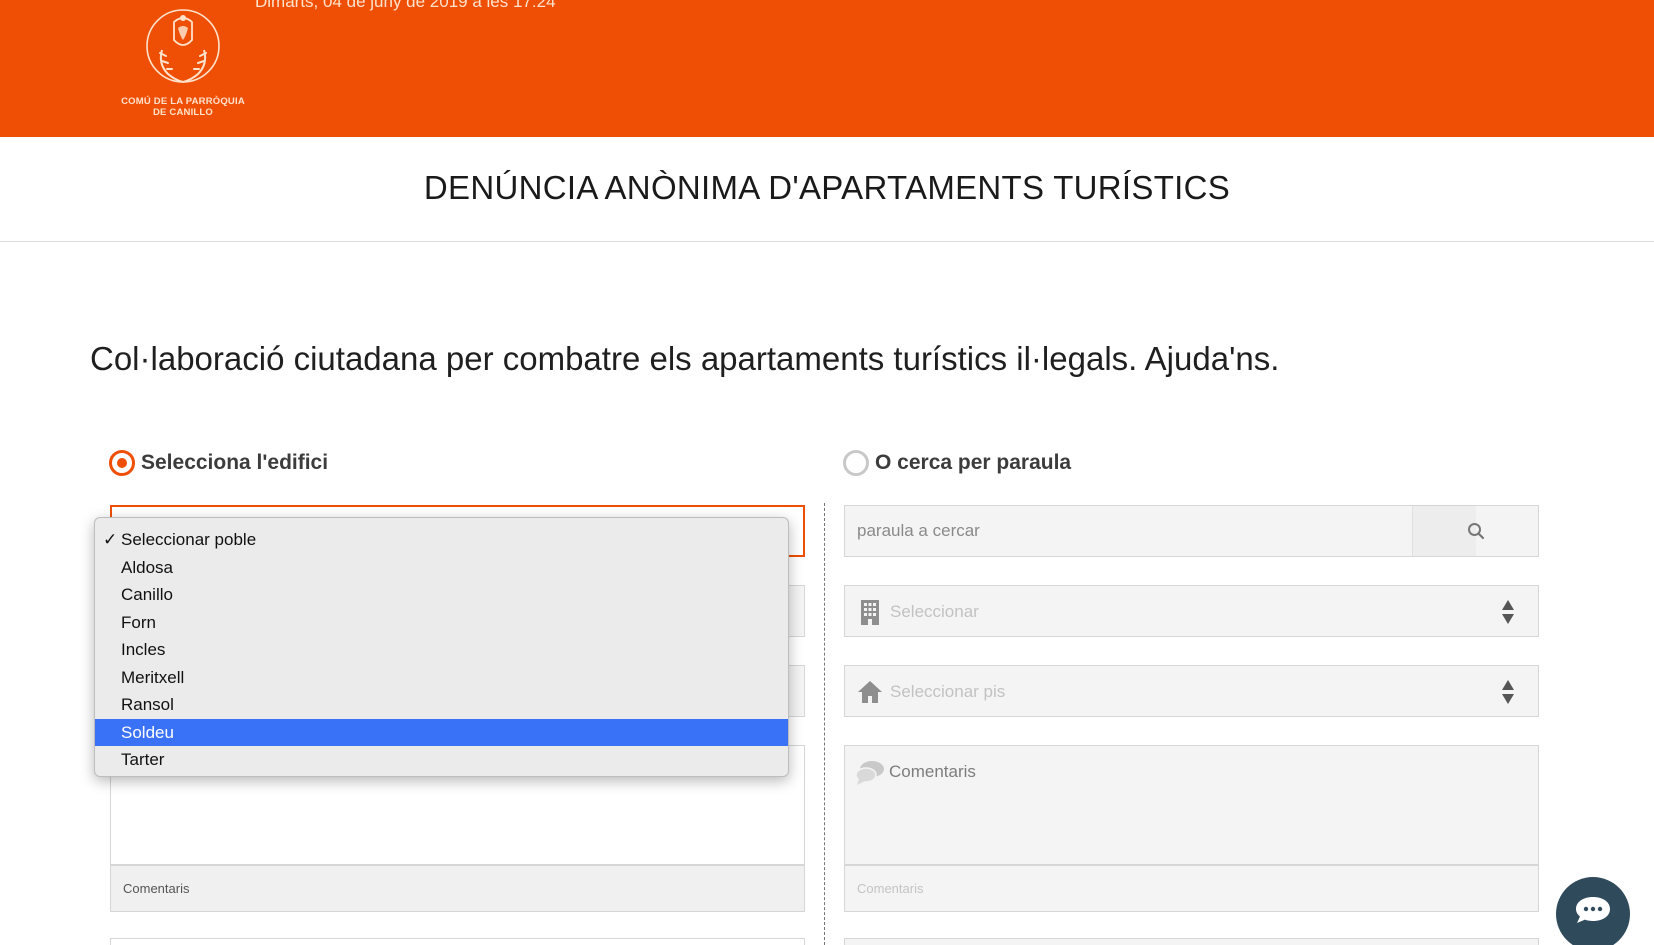 The image size is (1654, 945). I want to click on comments-footer-label-right: Comentaris, so click(890, 888).